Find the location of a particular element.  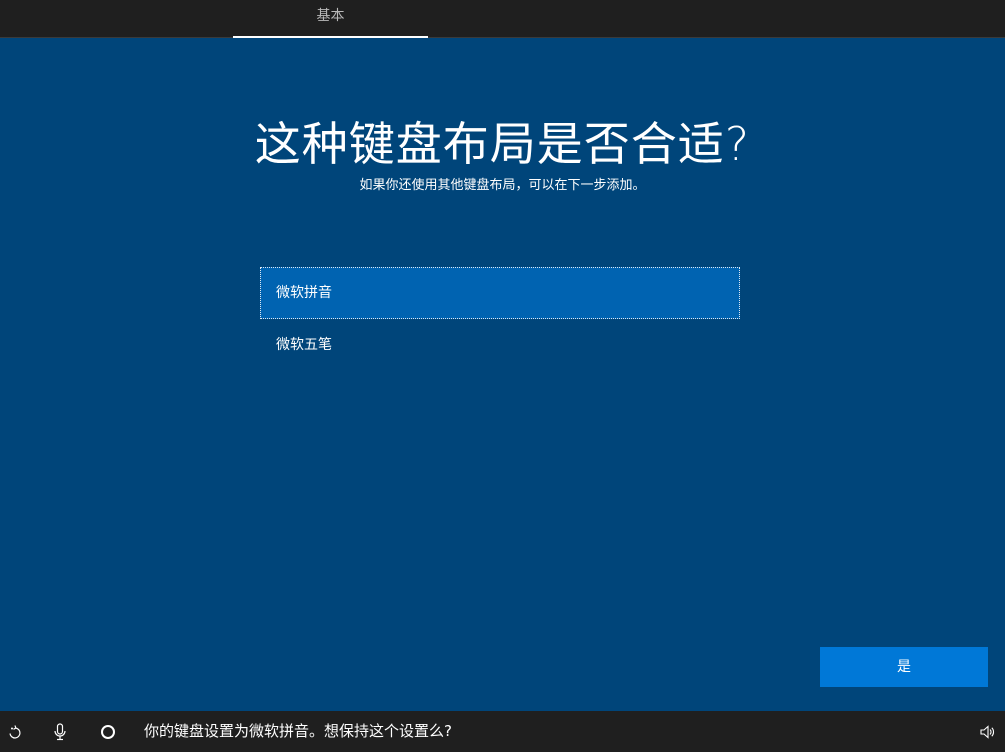

volume-icon is located at coordinates (987, 731).